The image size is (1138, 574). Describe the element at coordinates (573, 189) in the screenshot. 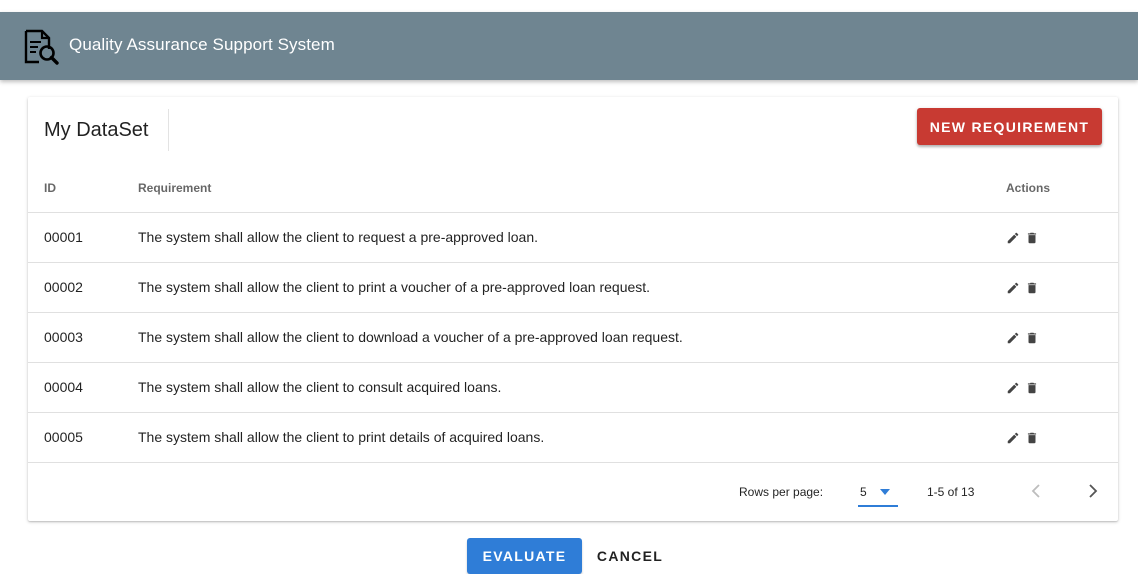

I see `table-header: ID Requirement Actions` at that location.